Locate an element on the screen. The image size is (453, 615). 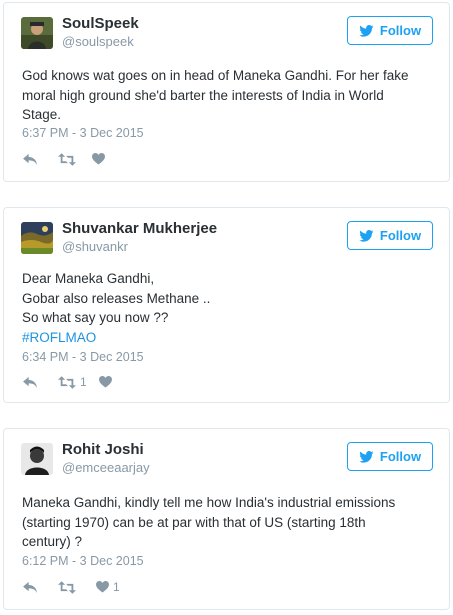
tweet-text-line: Dear Maneka Gandhi, is located at coordinates (88, 278).